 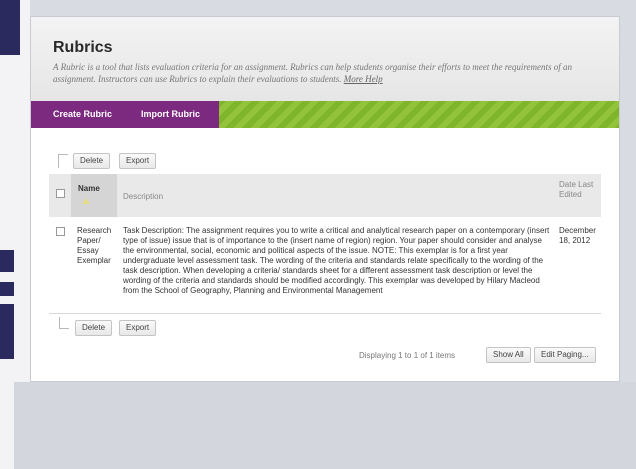 What do you see at coordinates (143, 196) in the screenshot?
I see `description-column-header: Description` at bounding box center [143, 196].